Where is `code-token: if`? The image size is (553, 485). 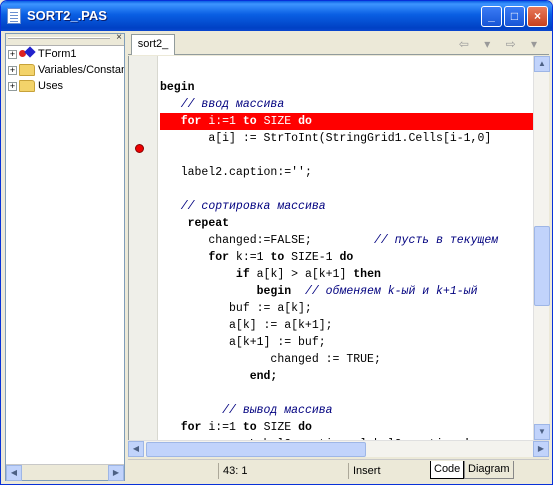 code-token: if is located at coordinates (246, 274).